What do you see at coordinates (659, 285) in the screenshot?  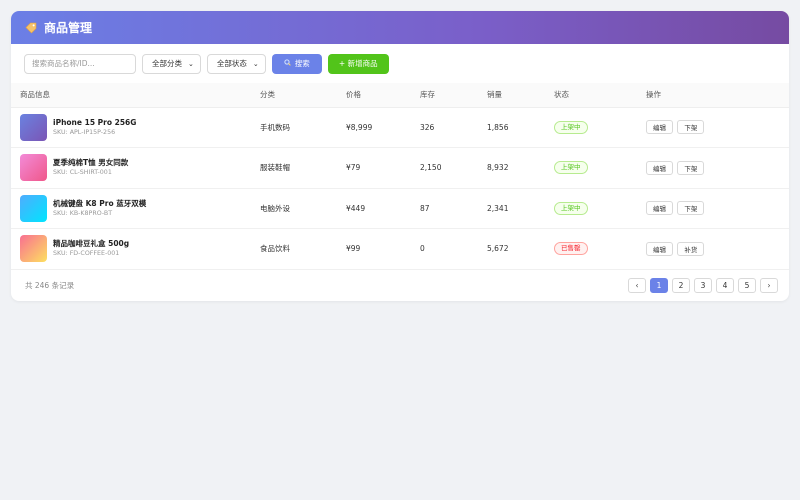 I see `page-button: 1` at bounding box center [659, 285].